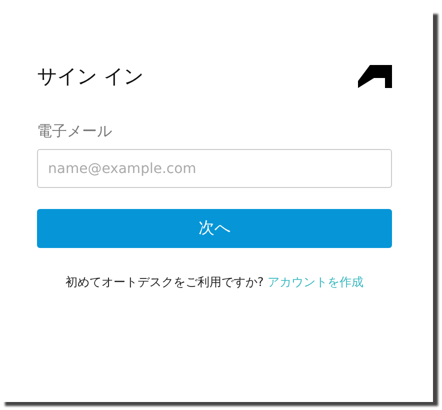 The image size is (442, 410). Describe the element at coordinates (214, 168) in the screenshot. I see `email-field: name@example.com` at that location.